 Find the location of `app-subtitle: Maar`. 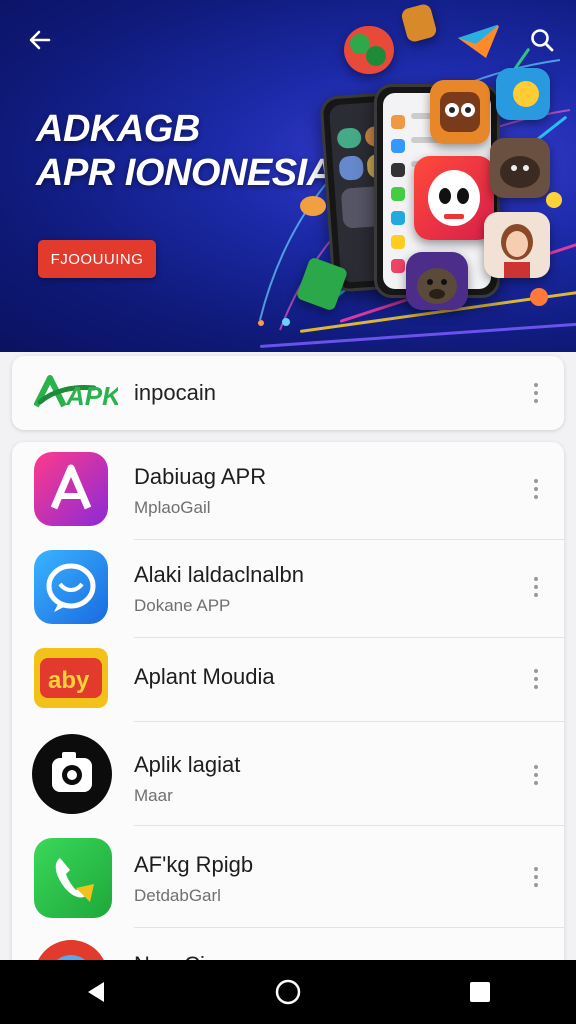

app-subtitle: Maar is located at coordinates (153, 795).